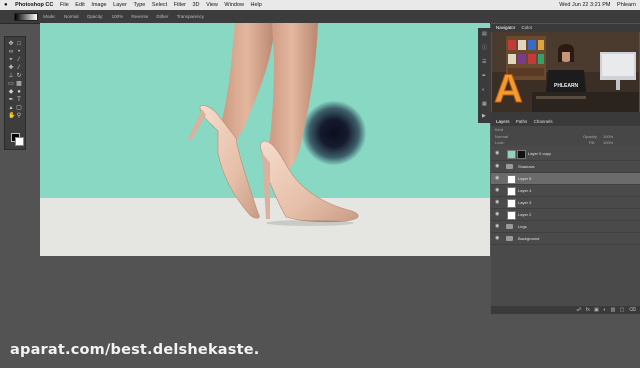 The height and width of the screenshot is (368, 640). I want to click on menu-window: Window, so click(234, 5).